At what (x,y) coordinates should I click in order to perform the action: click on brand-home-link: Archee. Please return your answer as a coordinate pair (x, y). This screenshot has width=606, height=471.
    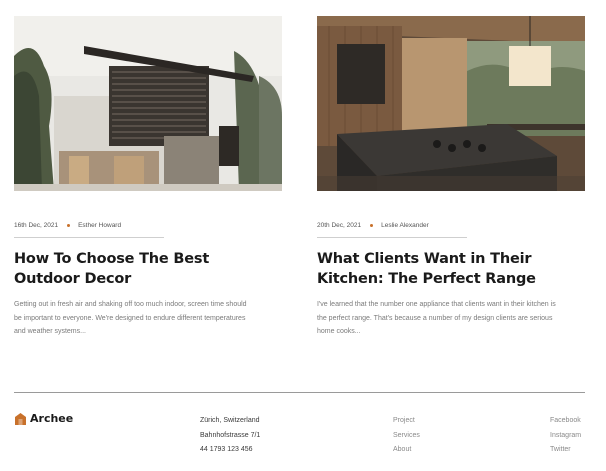
    Looking at the image, I should click on (44, 418).